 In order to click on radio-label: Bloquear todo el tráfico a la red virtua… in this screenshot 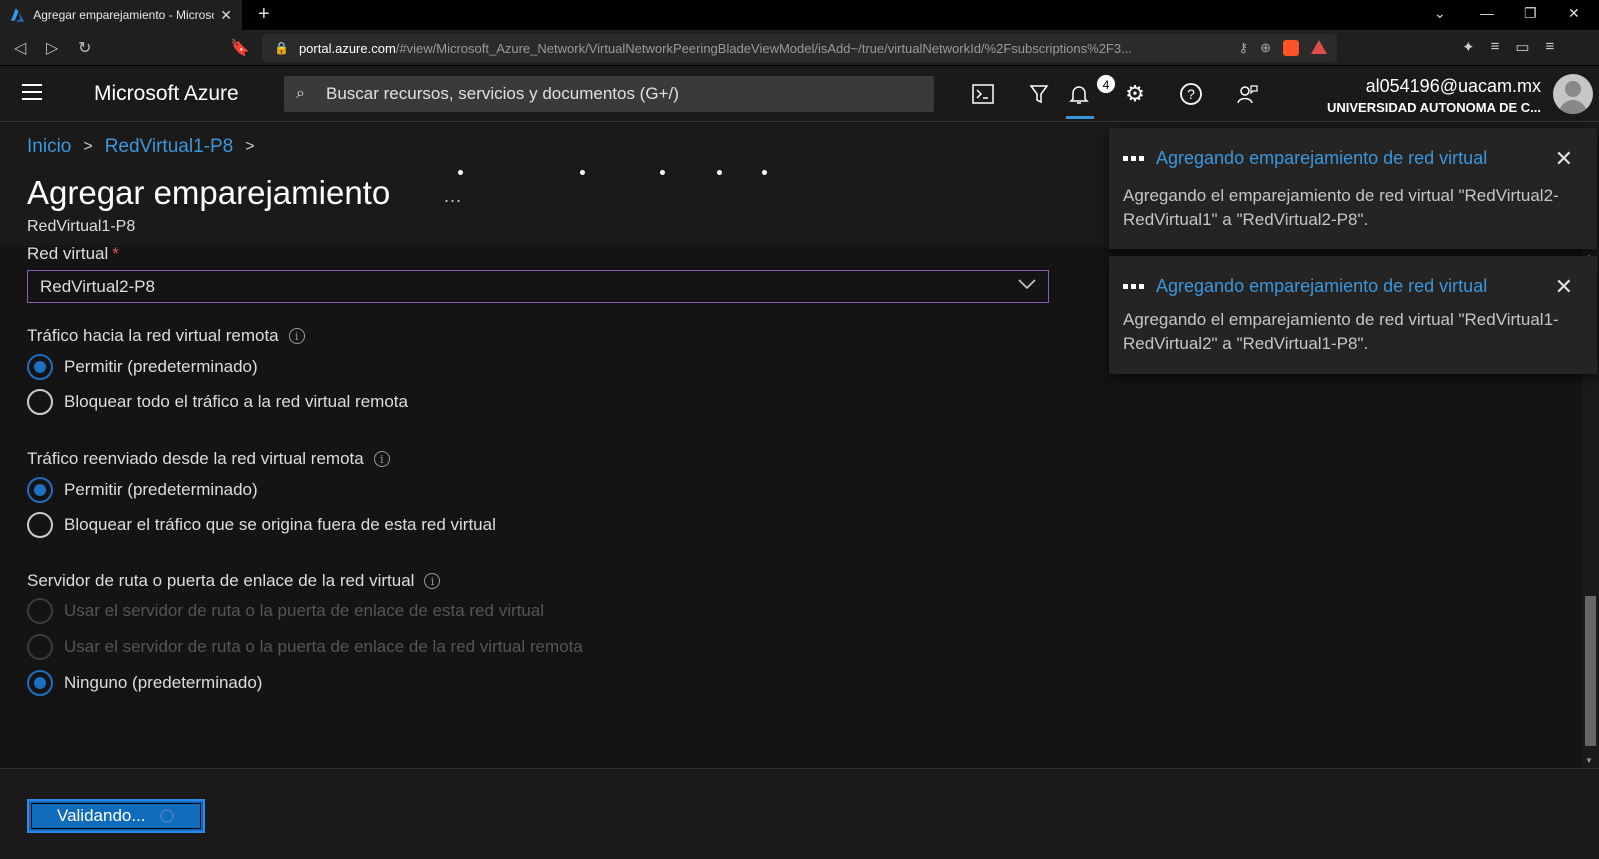, I will do `click(236, 401)`.